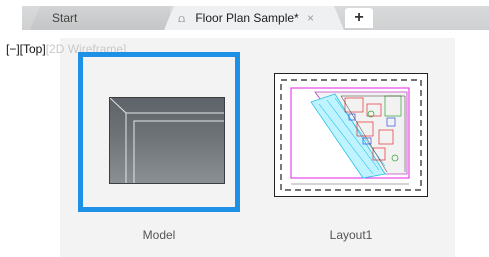  I want to click on layout1-preview-drawing, so click(351, 135).